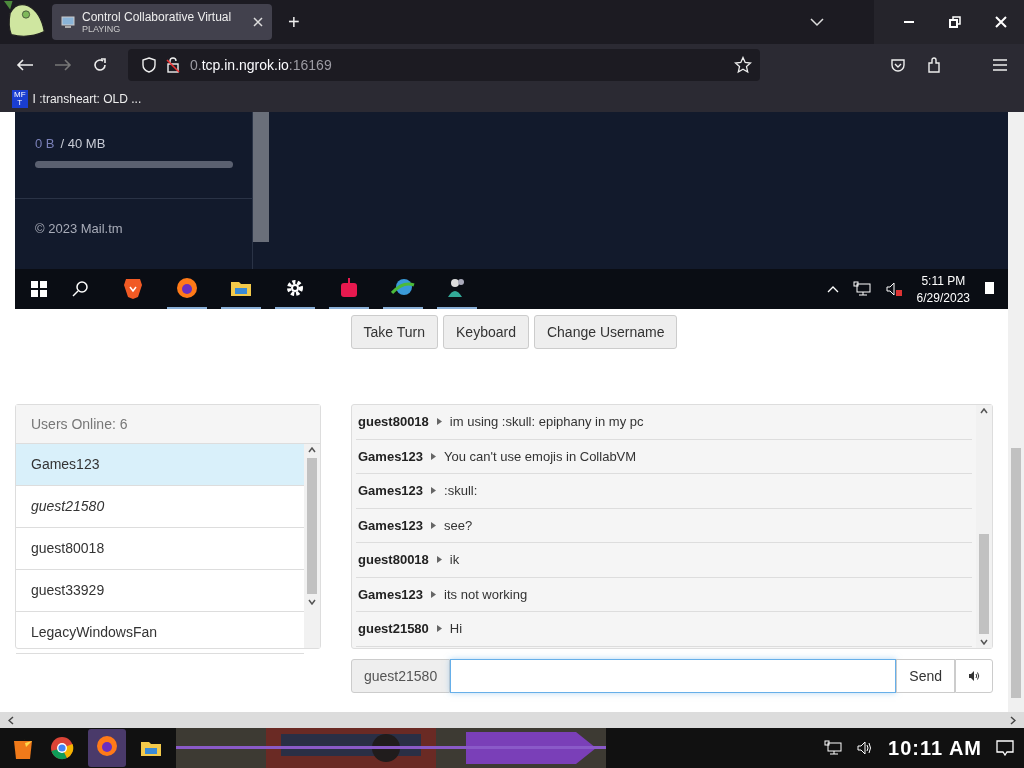 This screenshot has width=1024, height=768. What do you see at coordinates (157, 17) in the screenshot?
I see `tab-title: Control Collaborative Virtual` at bounding box center [157, 17].